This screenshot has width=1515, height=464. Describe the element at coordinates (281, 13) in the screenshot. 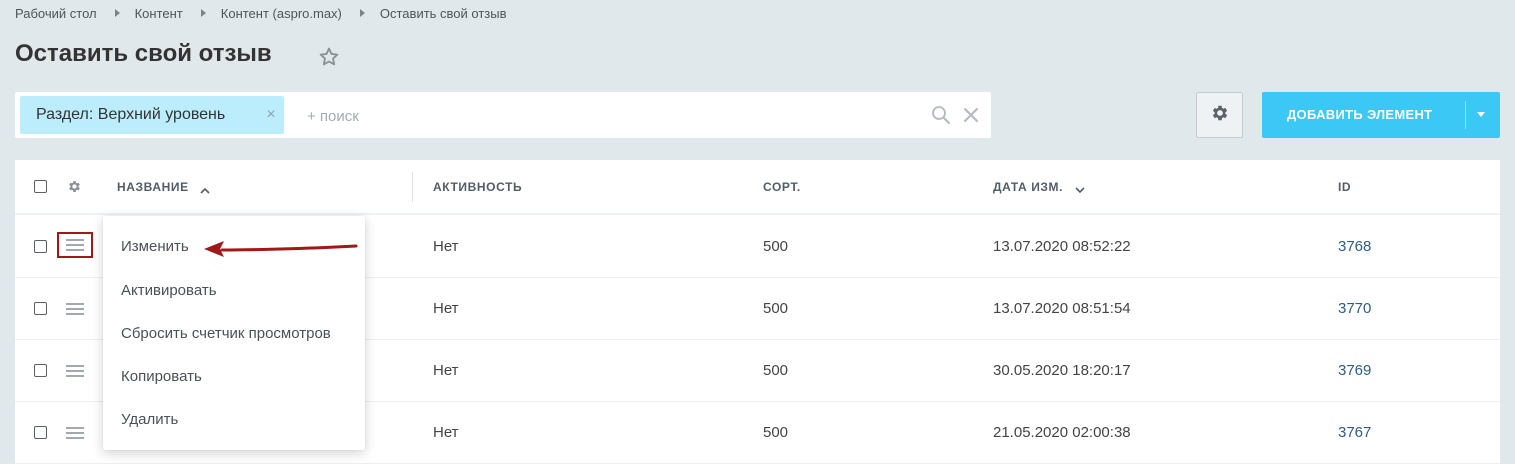

I see `breadcrumb-content-aspro: Контент (aspro.max)` at that location.